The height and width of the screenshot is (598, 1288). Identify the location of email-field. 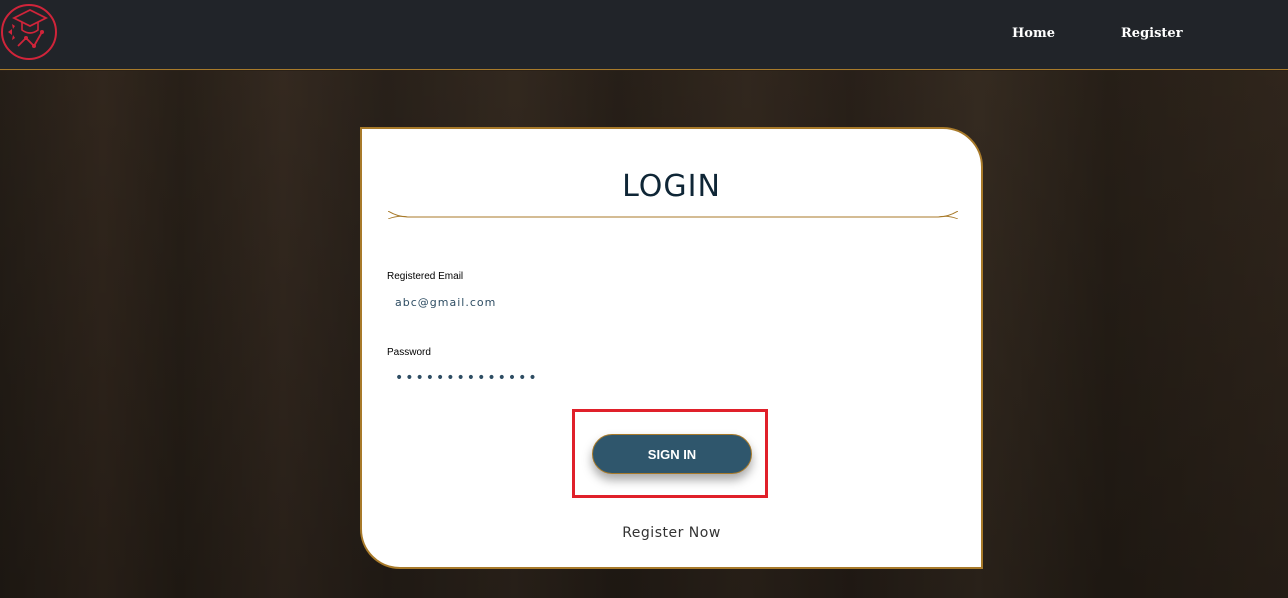
(667, 302).